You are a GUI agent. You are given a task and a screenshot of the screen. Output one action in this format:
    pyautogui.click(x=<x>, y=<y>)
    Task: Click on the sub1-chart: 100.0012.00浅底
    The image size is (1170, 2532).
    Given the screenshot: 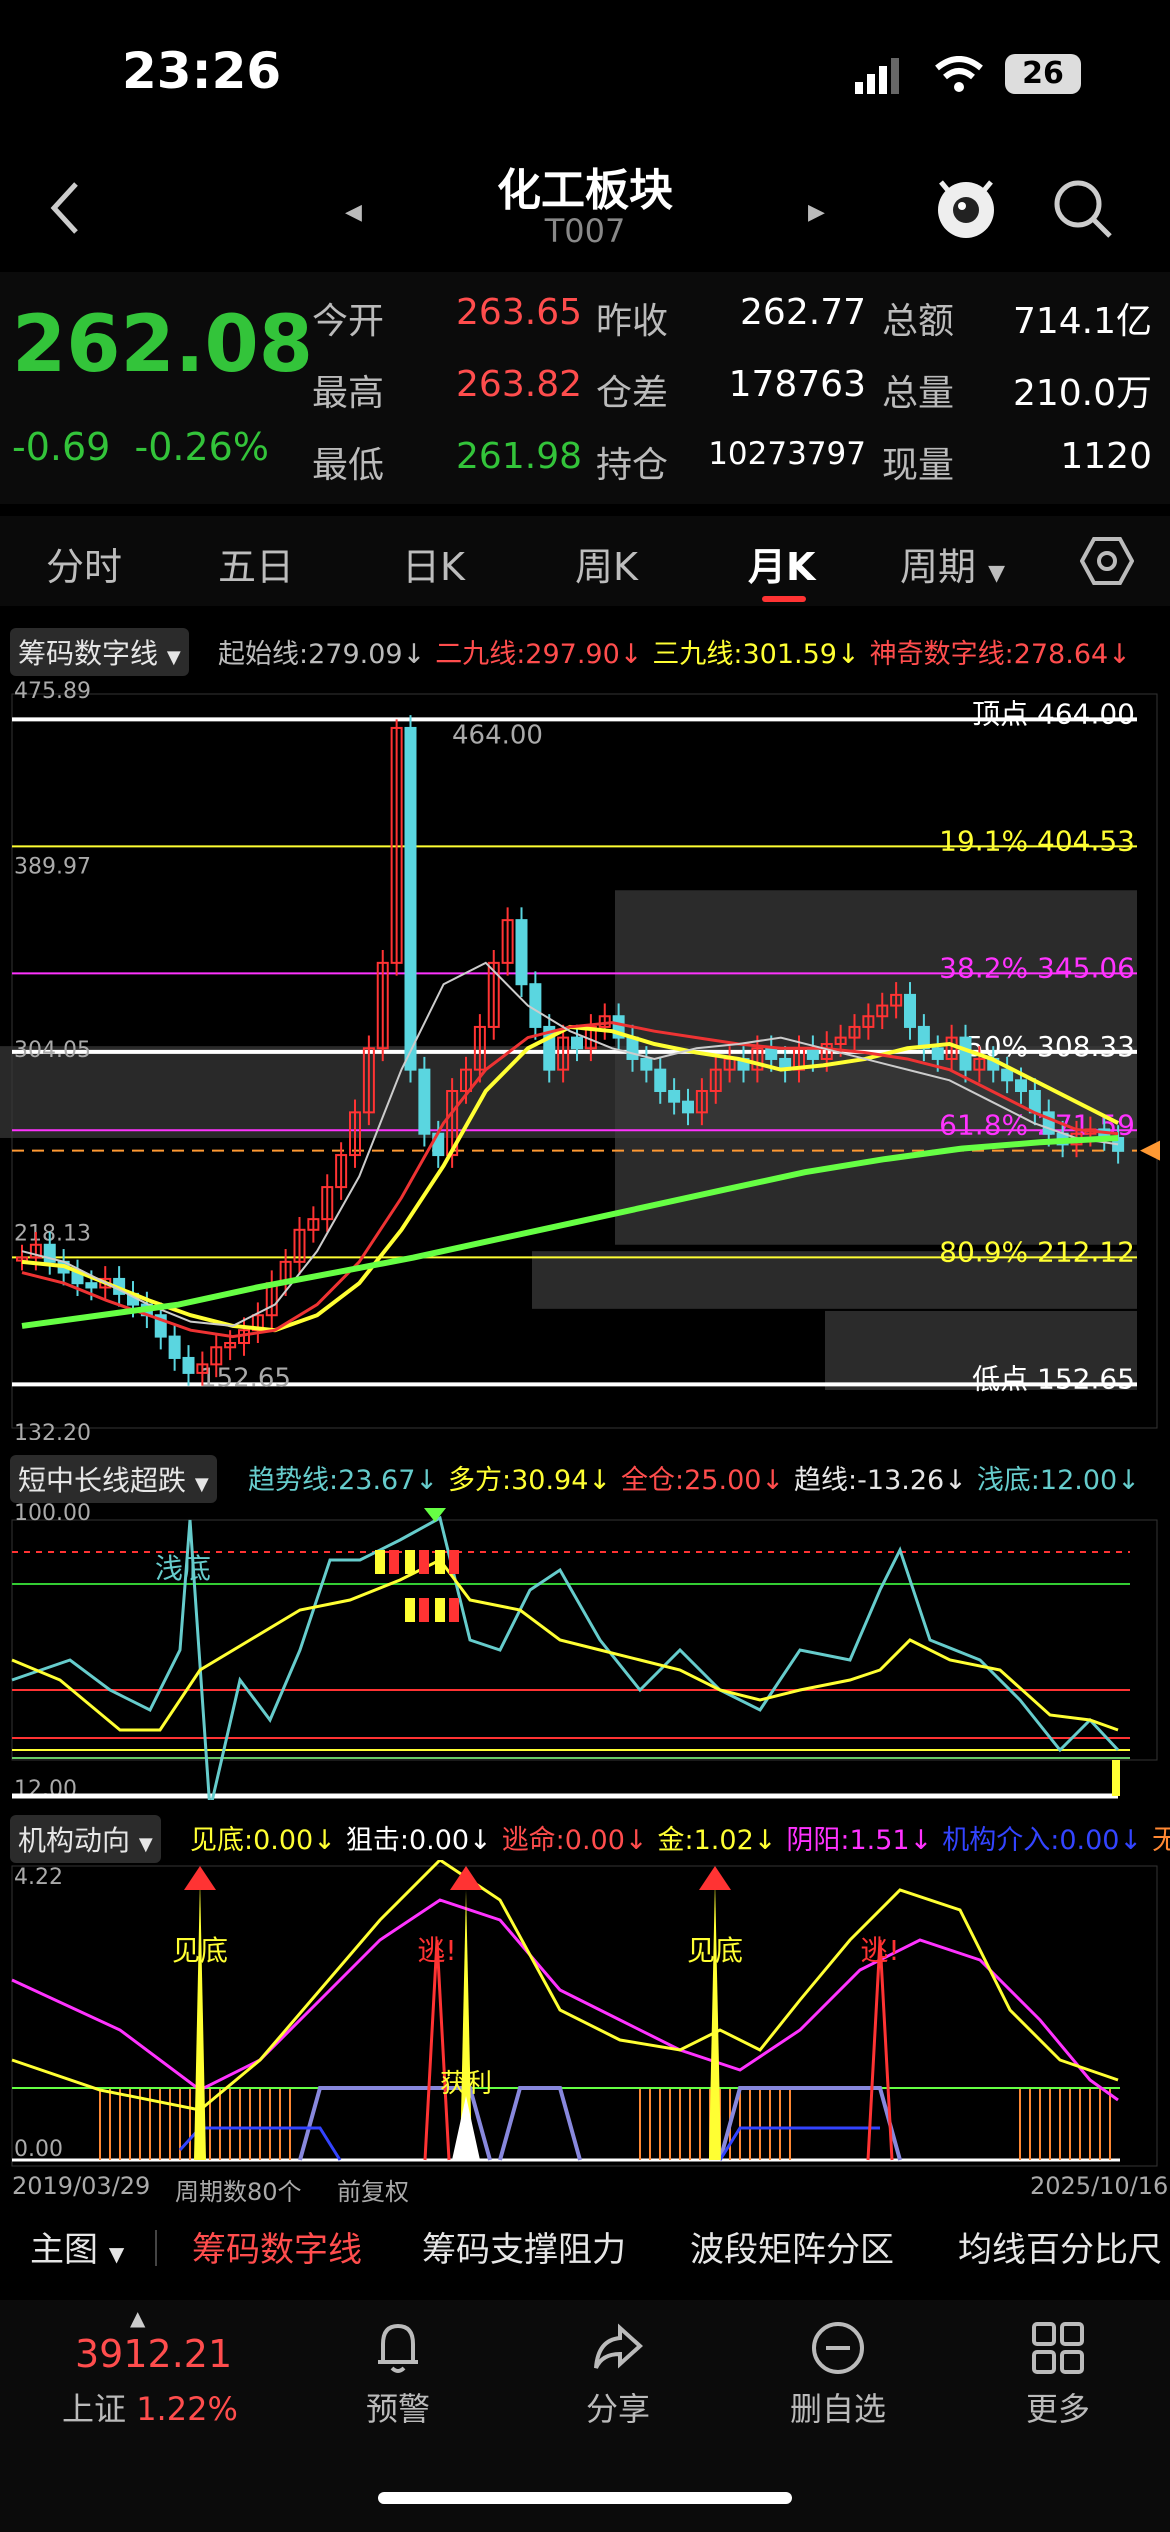 What is the action you would take?
    pyautogui.click(x=585, y=1650)
    